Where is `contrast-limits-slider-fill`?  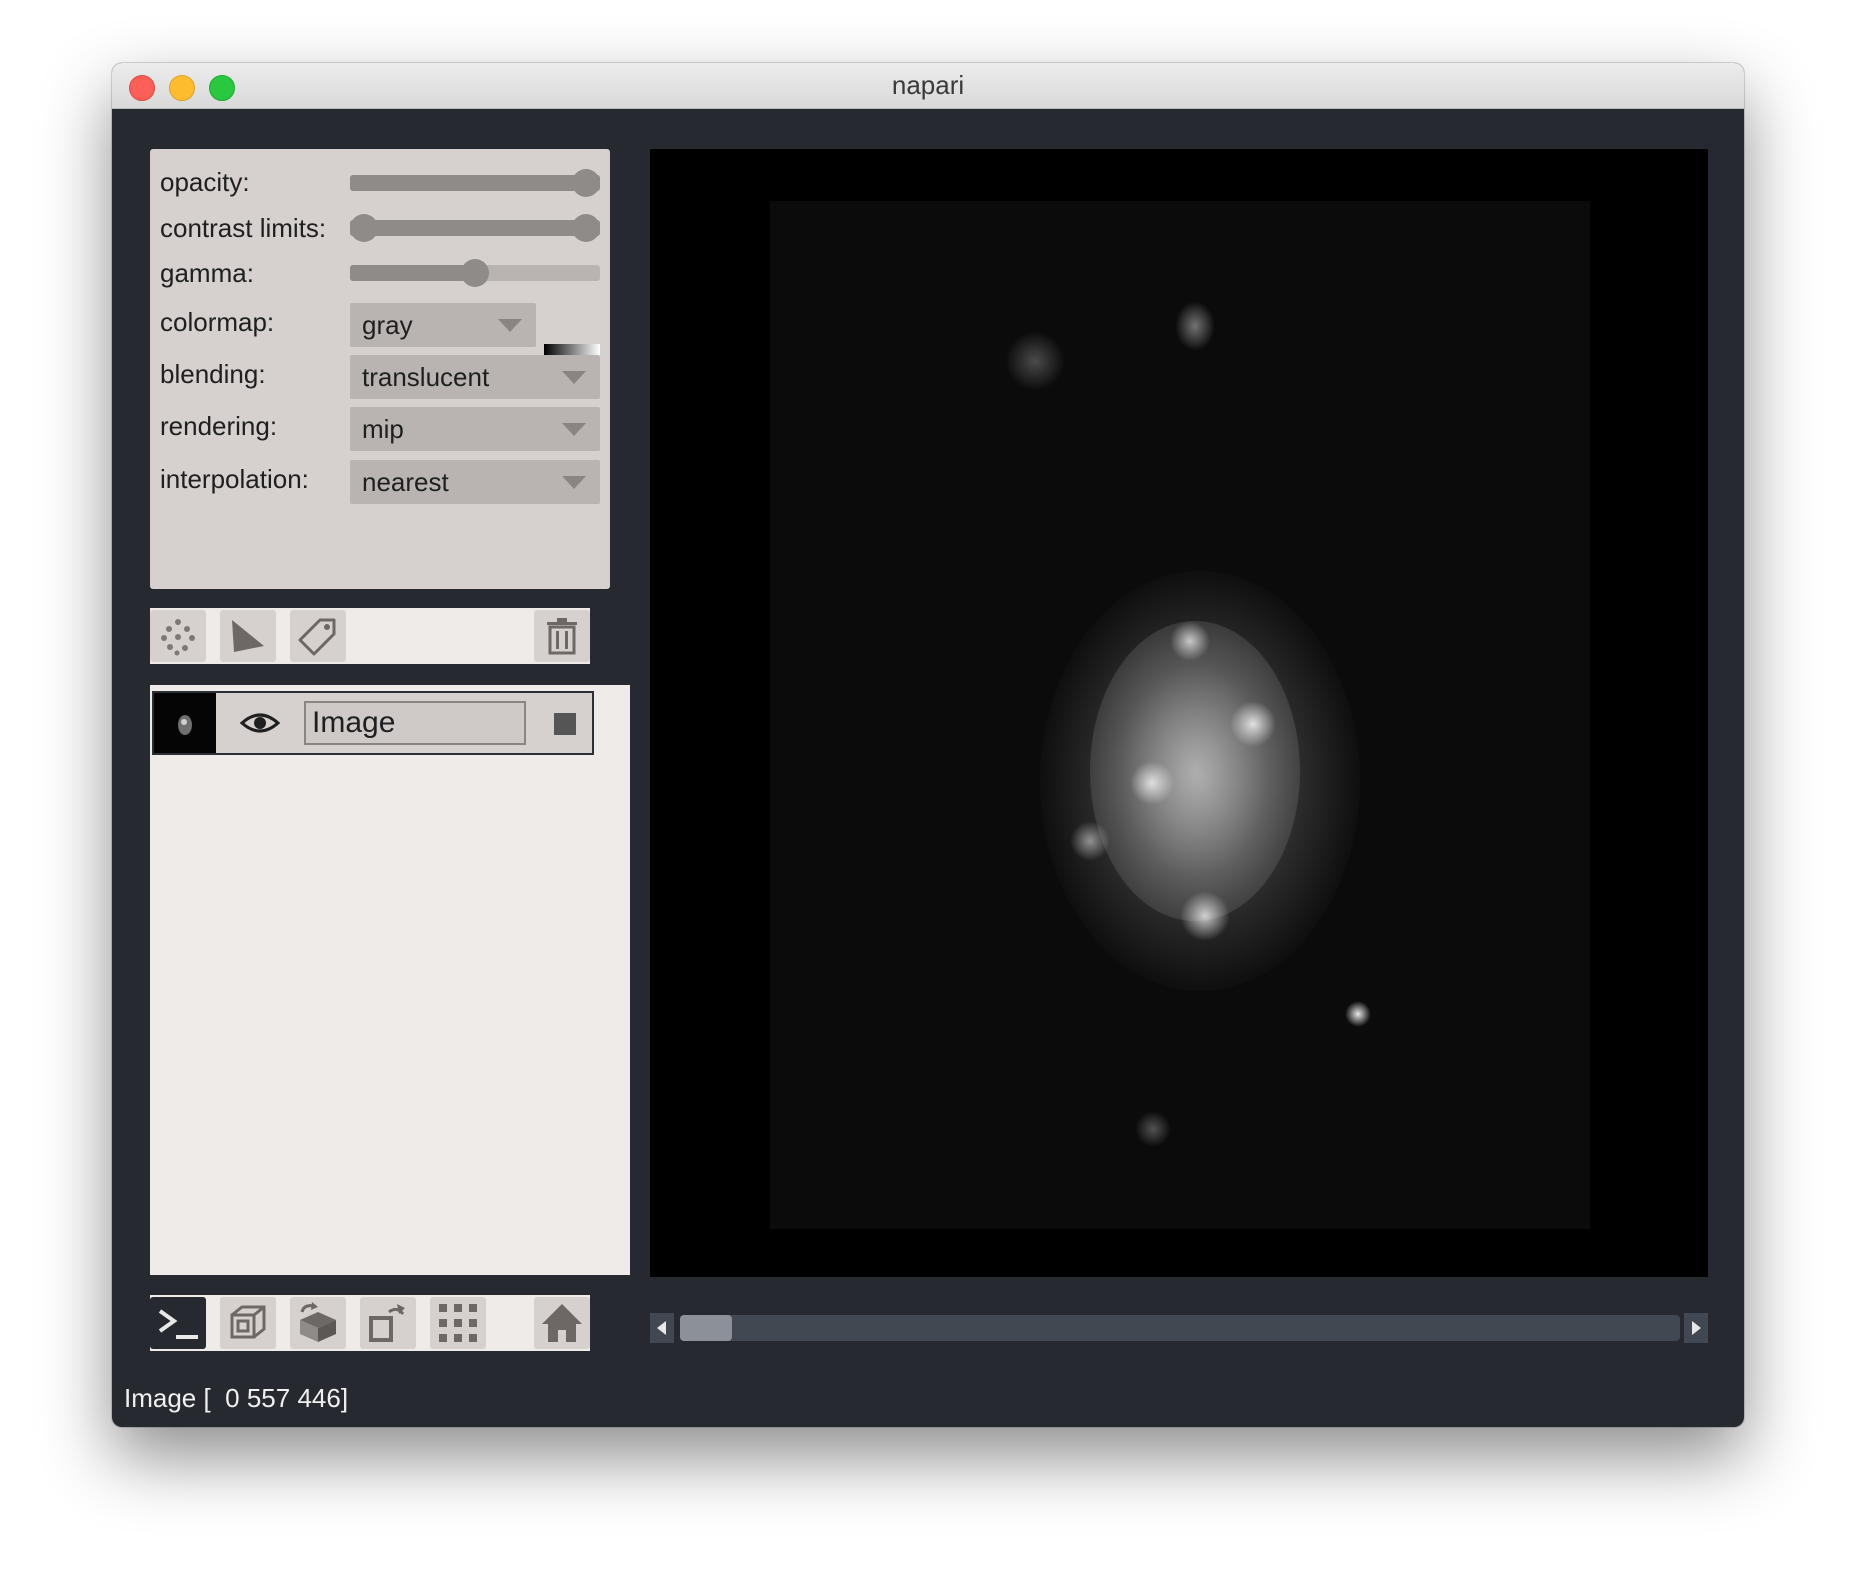
contrast-limits-slider-fill is located at coordinates (475, 228).